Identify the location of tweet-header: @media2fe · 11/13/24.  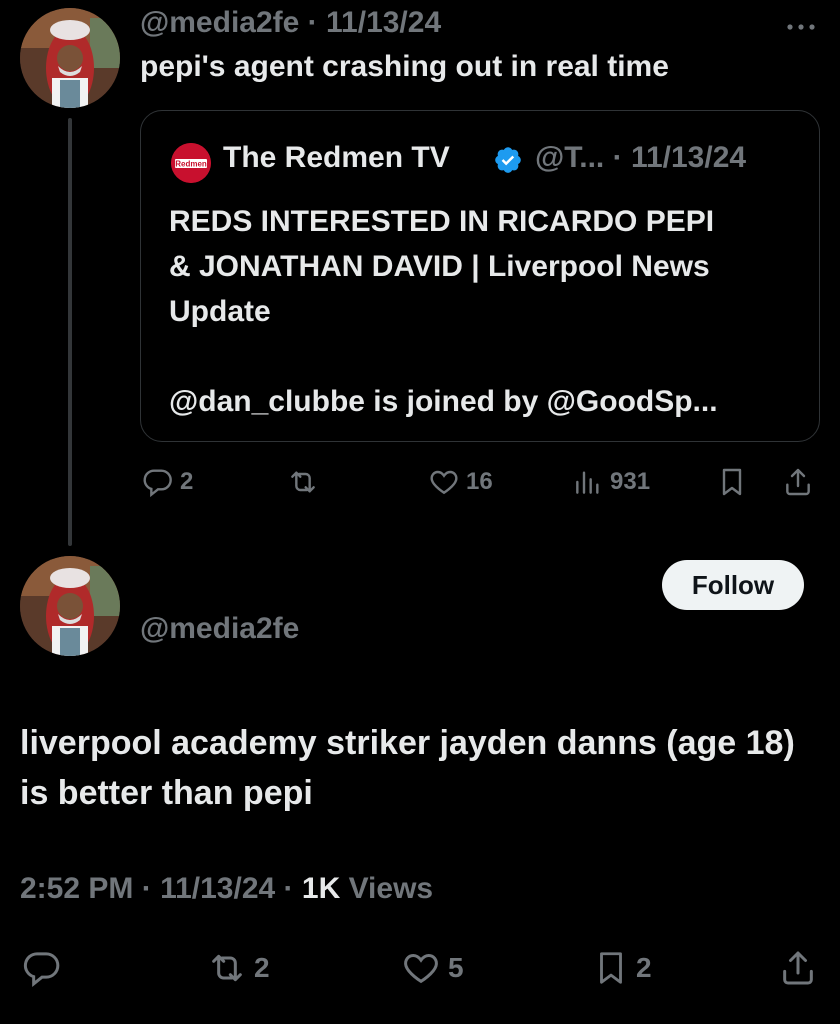
(290, 23).